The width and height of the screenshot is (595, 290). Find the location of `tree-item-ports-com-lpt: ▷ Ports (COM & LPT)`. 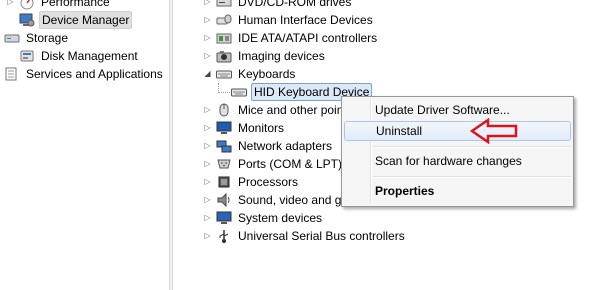

tree-item-ports-com-lpt: ▷ Ports (COM & LPT) is located at coordinates (273, 164).